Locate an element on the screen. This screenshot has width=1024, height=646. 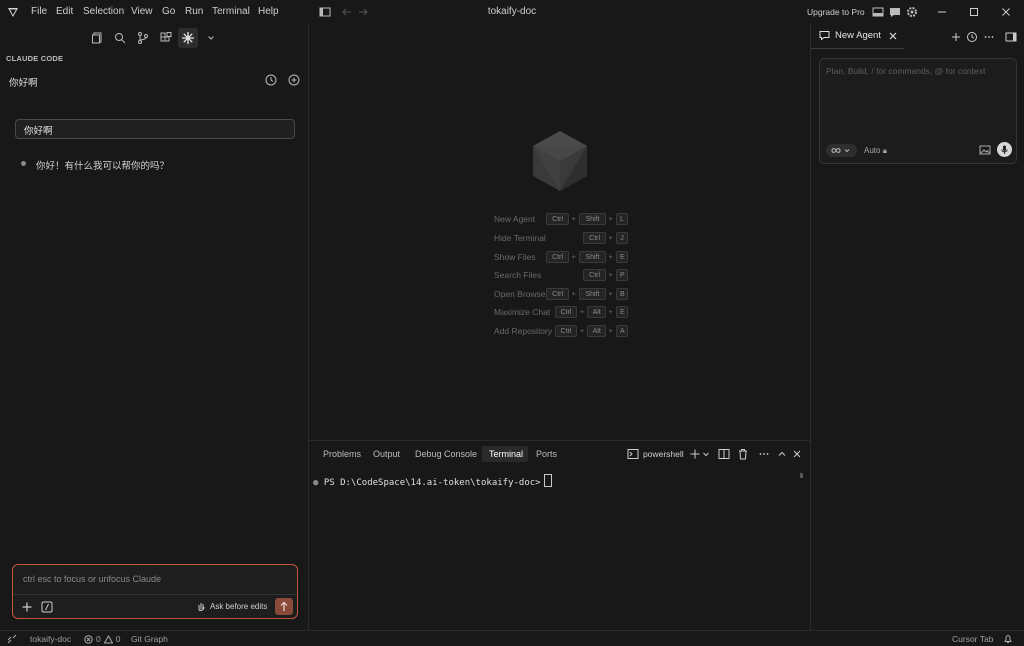
new-agent-tab-label: New Agent is located at coordinates (858, 35).